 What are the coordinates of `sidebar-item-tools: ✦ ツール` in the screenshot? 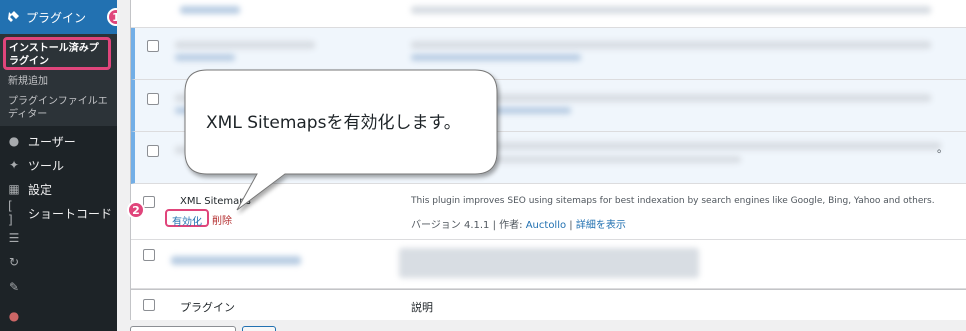 It's located at (58, 165).